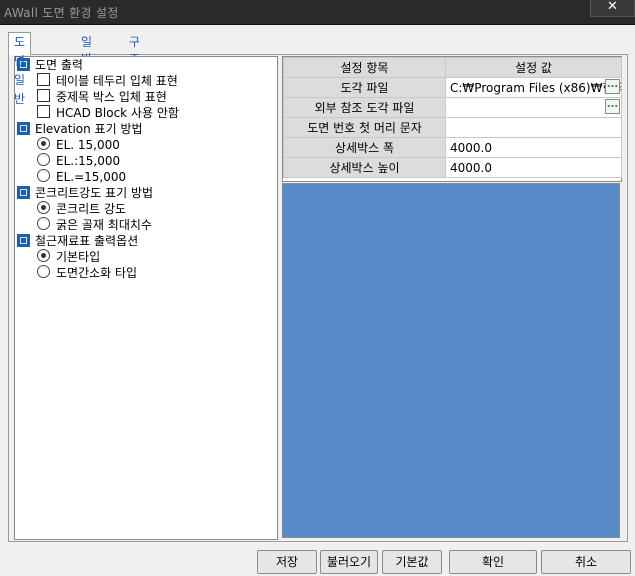 The image size is (635, 576). What do you see at coordinates (88, 161) in the screenshot?
I see `option-label: EL.:15,000` at bounding box center [88, 161].